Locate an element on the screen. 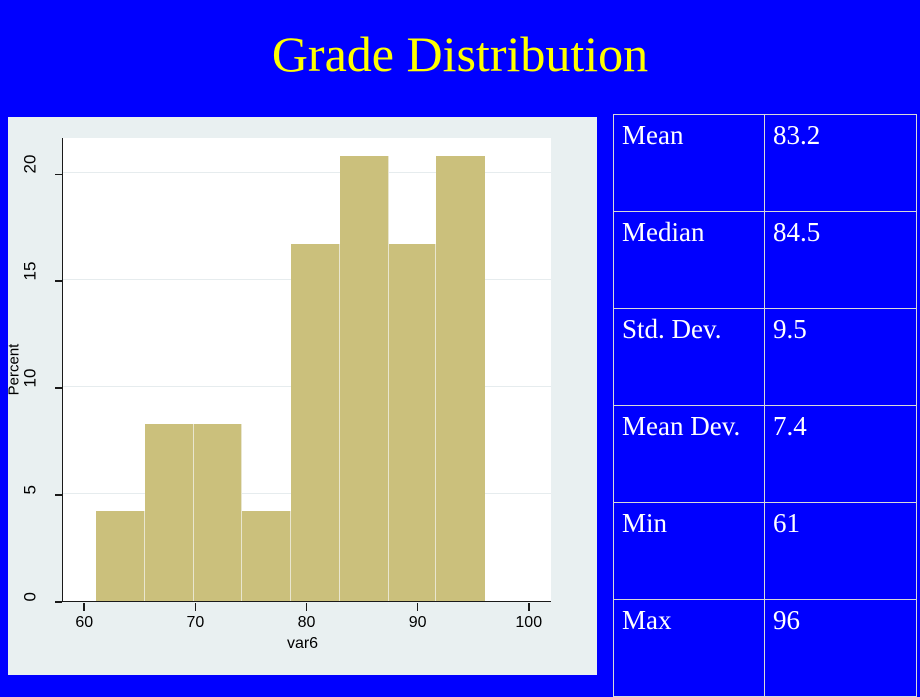  x-axis-tick-label: 90 is located at coordinates (417, 622).